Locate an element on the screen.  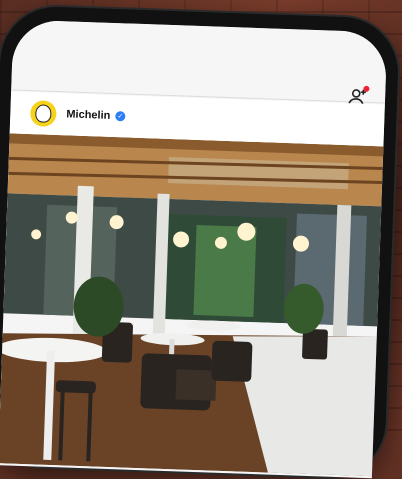
notification-dot is located at coordinates (366, 88).